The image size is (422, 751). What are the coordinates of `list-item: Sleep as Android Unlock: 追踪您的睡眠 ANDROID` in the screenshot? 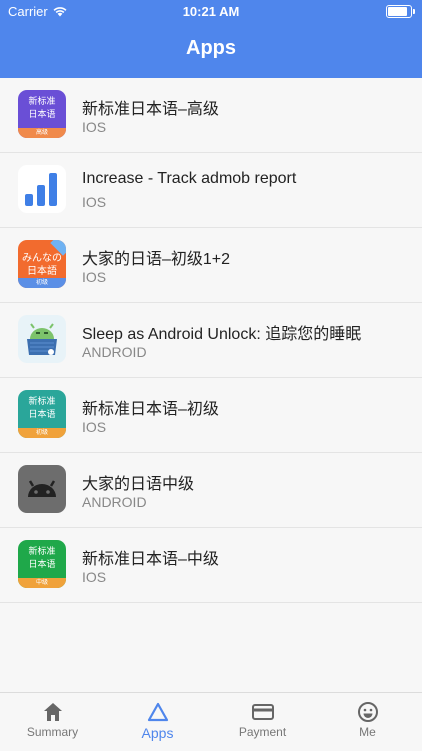 It's located at (211, 340).